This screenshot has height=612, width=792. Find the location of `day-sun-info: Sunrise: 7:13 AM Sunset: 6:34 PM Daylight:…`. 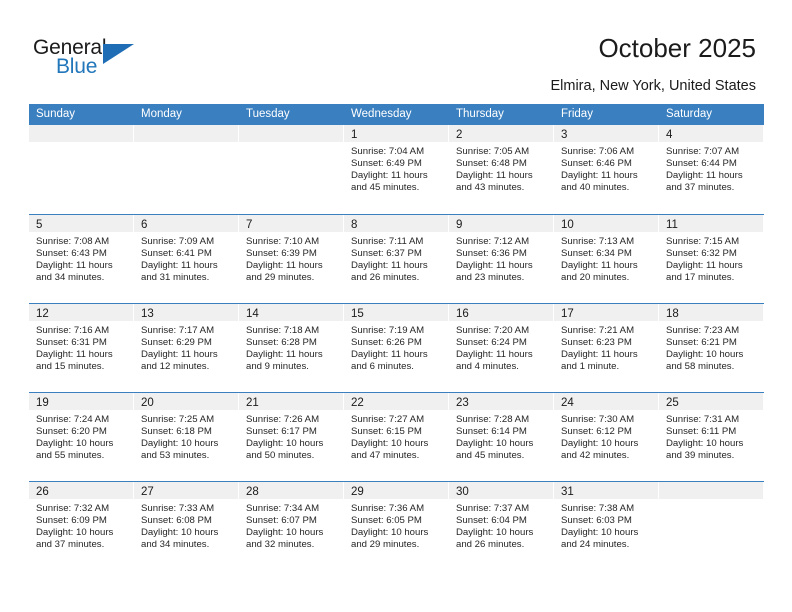

day-sun-info: Sunrise: 7:13 AM Sunset: 6:34 PM Daylight:… is located at coordinates (606, 258).